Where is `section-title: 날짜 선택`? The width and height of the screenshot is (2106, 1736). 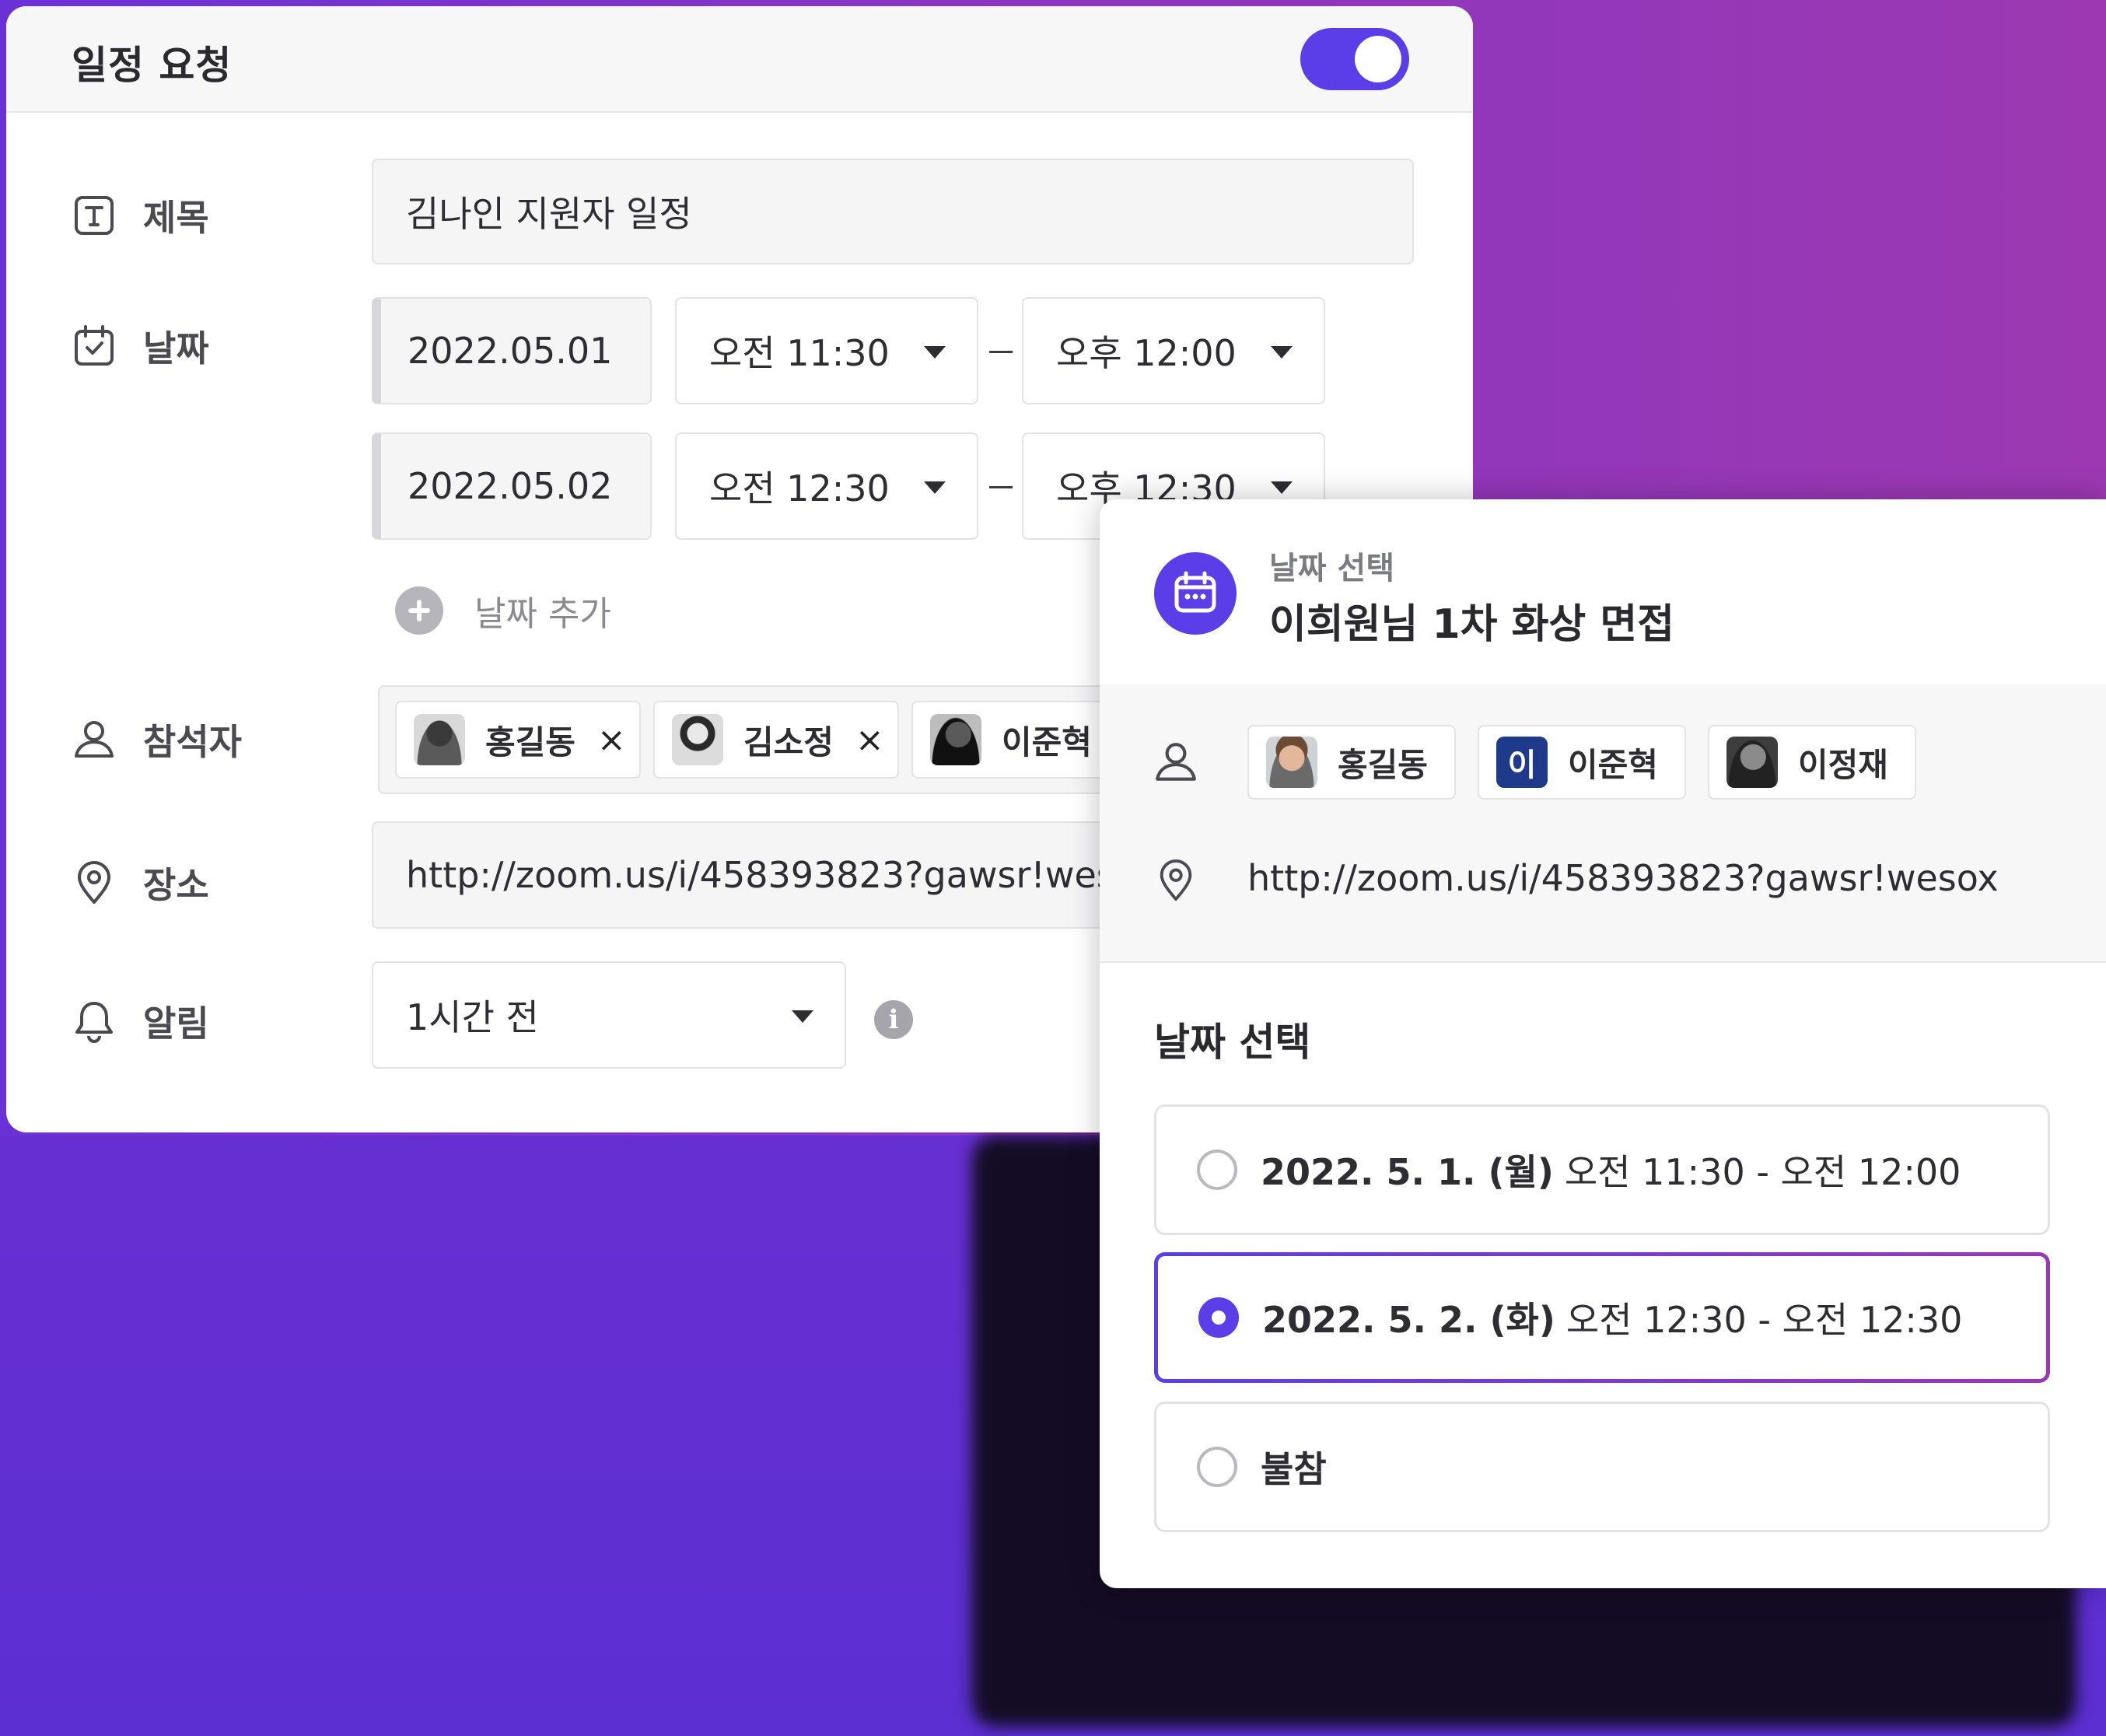
section-title: 날짜 선택 is located at coordinates (1232, 1042).